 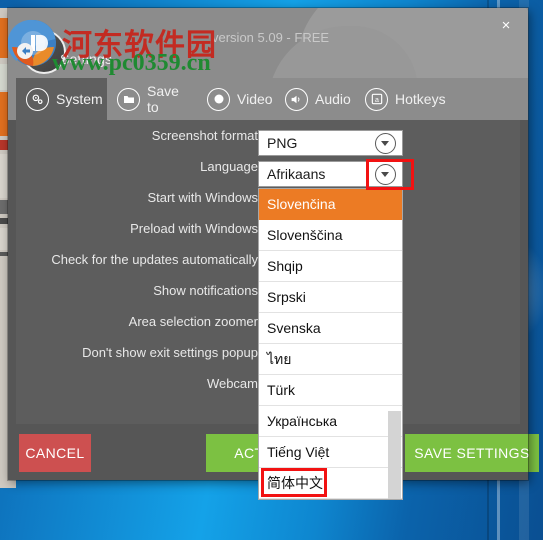 What do you see at coordinates (218, 99) in the screenshot?
I see `record-icon` at bounding box center [218, 99].